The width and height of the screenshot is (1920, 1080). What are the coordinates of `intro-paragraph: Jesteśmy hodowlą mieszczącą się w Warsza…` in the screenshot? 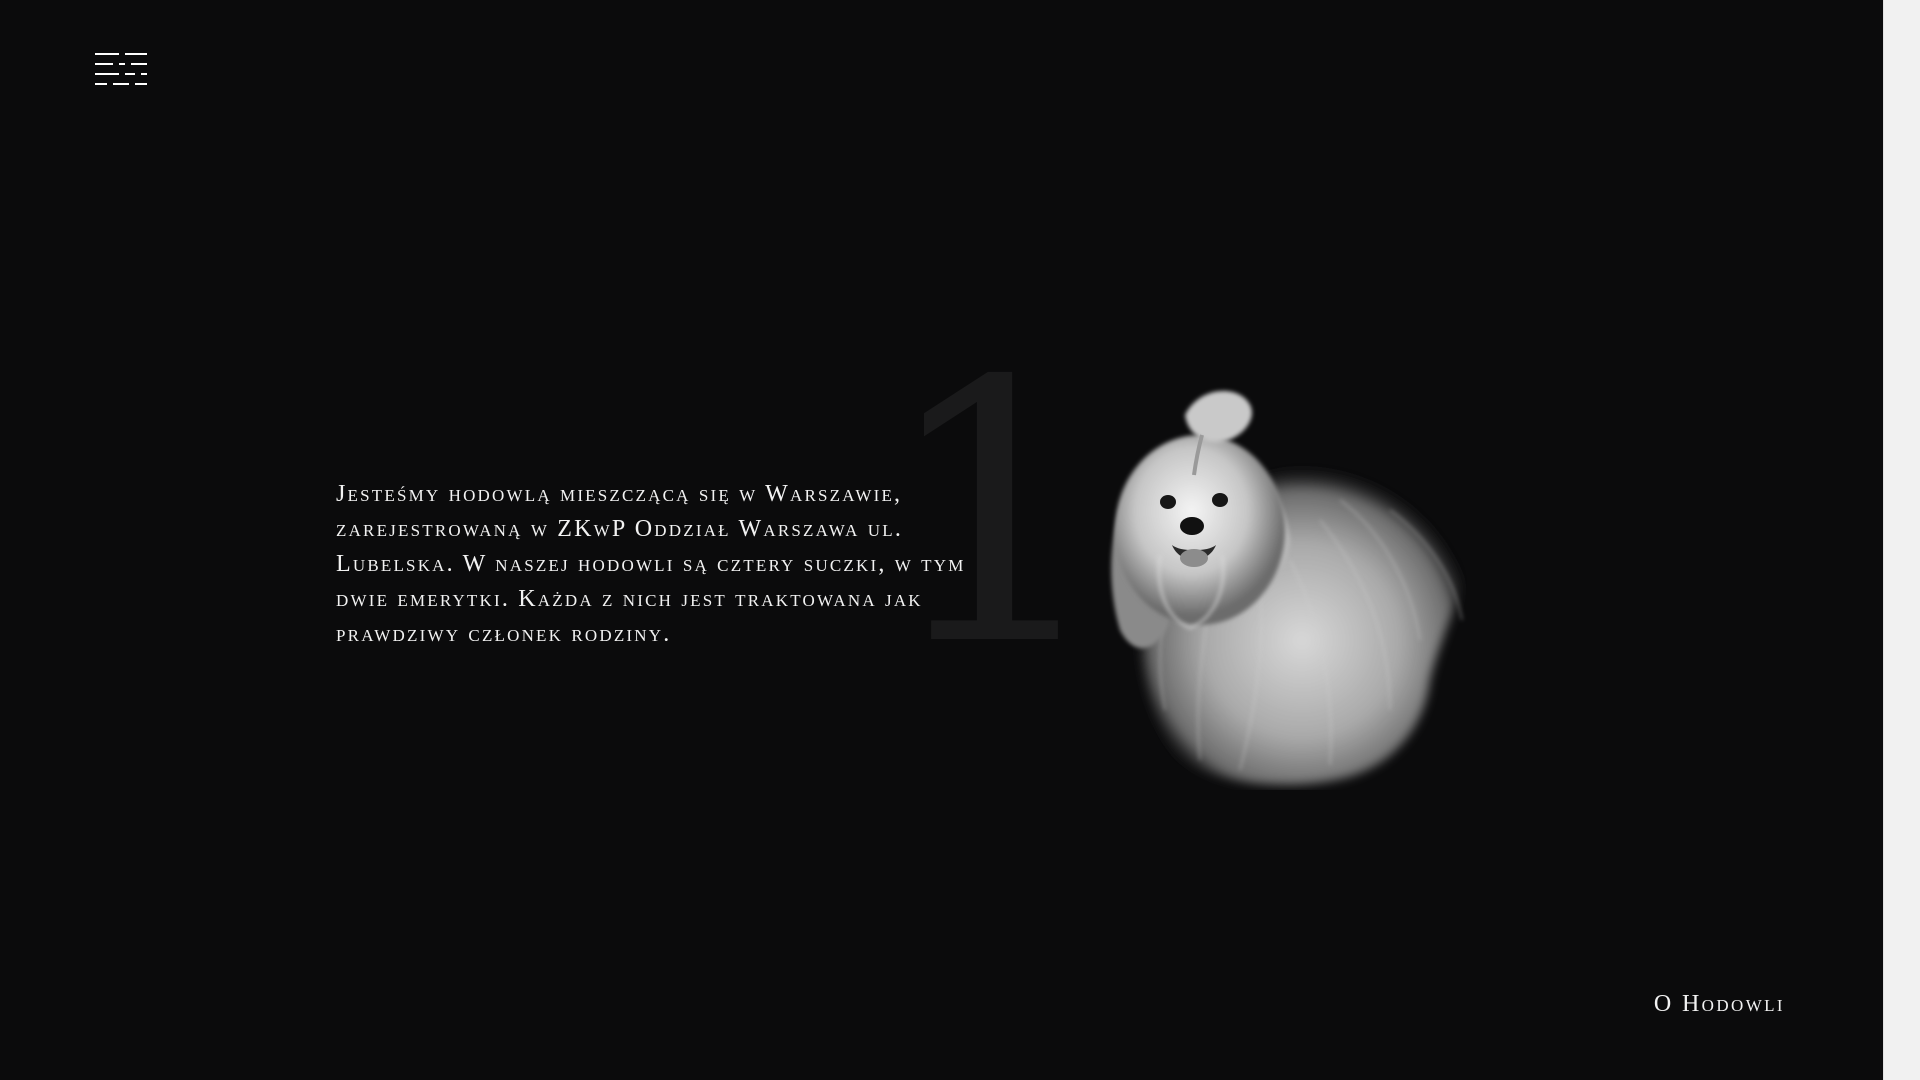 It's located at (651, 564).